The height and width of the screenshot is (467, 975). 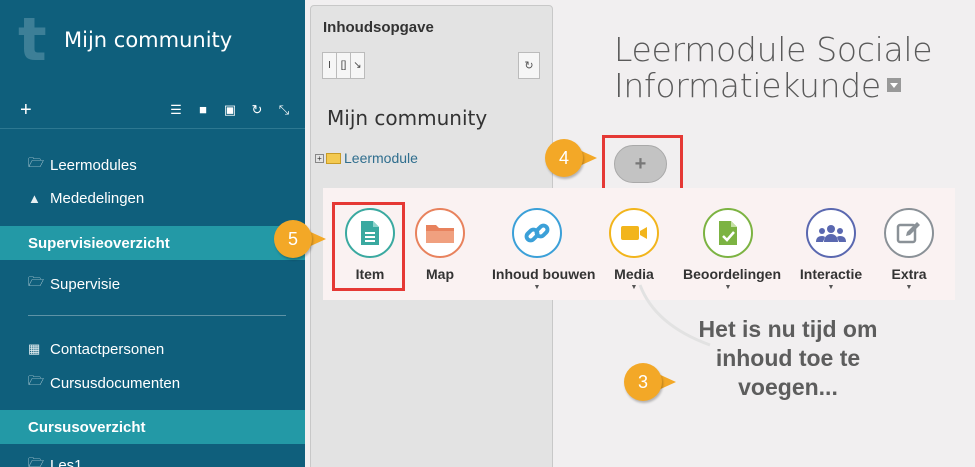 What do you see at coordinates (34, 348) in the screenshot?
I see `contact-card-icon: ▦` at bounding box center [34, 348].